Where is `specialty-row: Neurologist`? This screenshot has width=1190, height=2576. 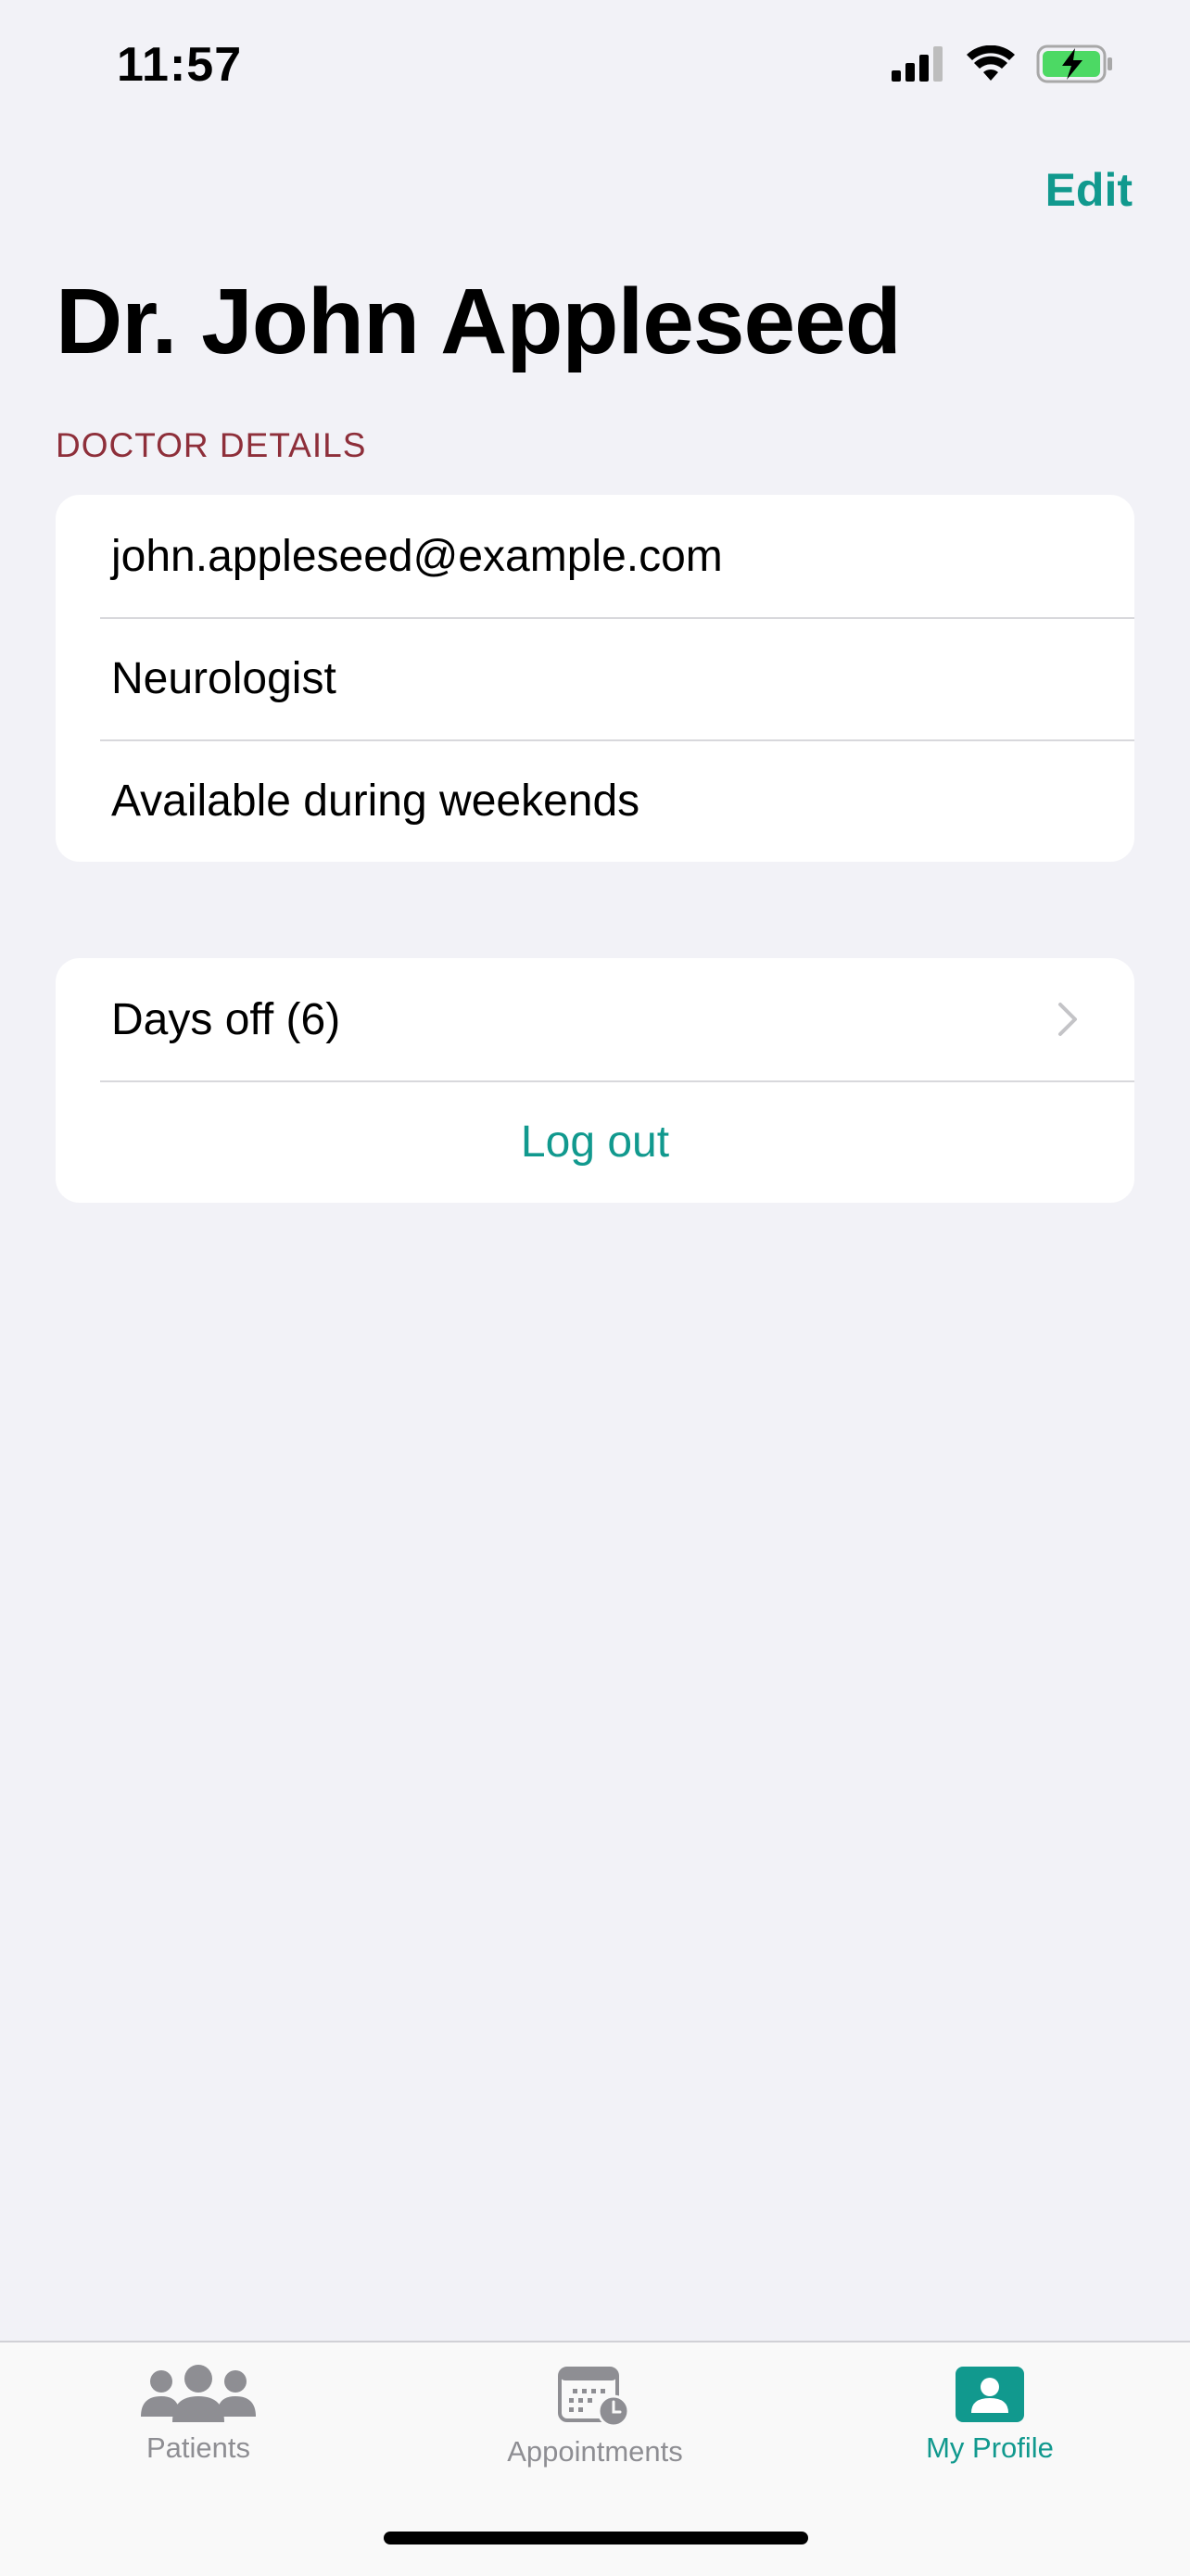
specialty-row: Neurologist is located at coordinates (595, 678).